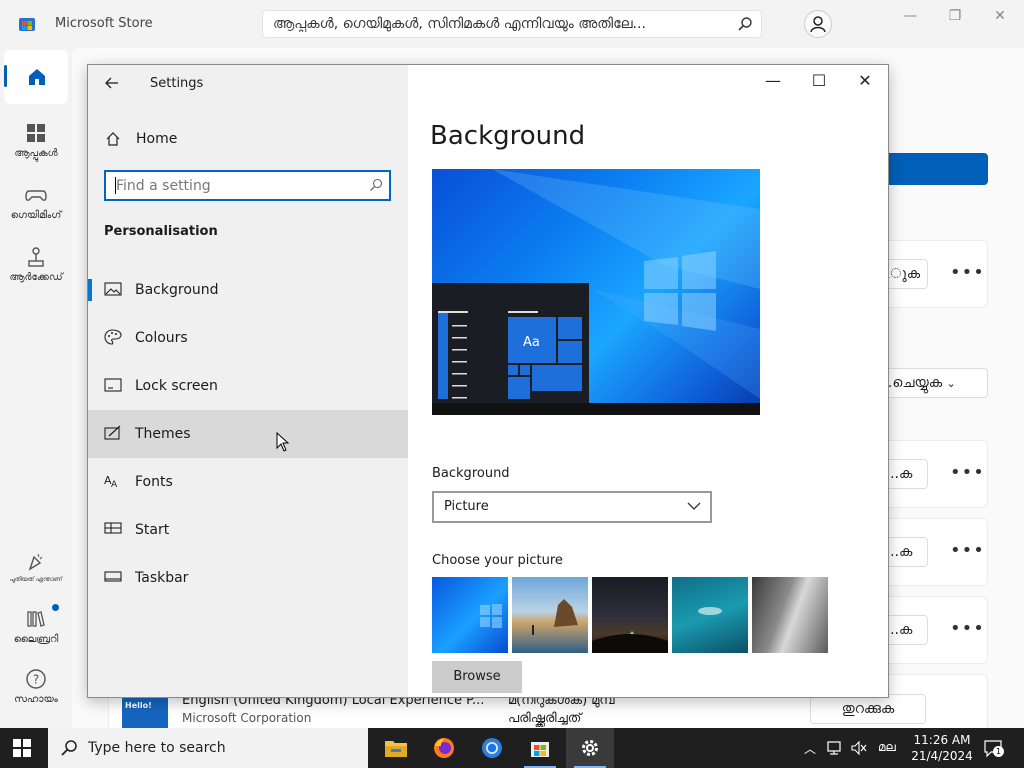 The image size is (1024, 768). Describe the element at coordinates (934, 169) in the screenshot. I see `store-primary-button` at that location.